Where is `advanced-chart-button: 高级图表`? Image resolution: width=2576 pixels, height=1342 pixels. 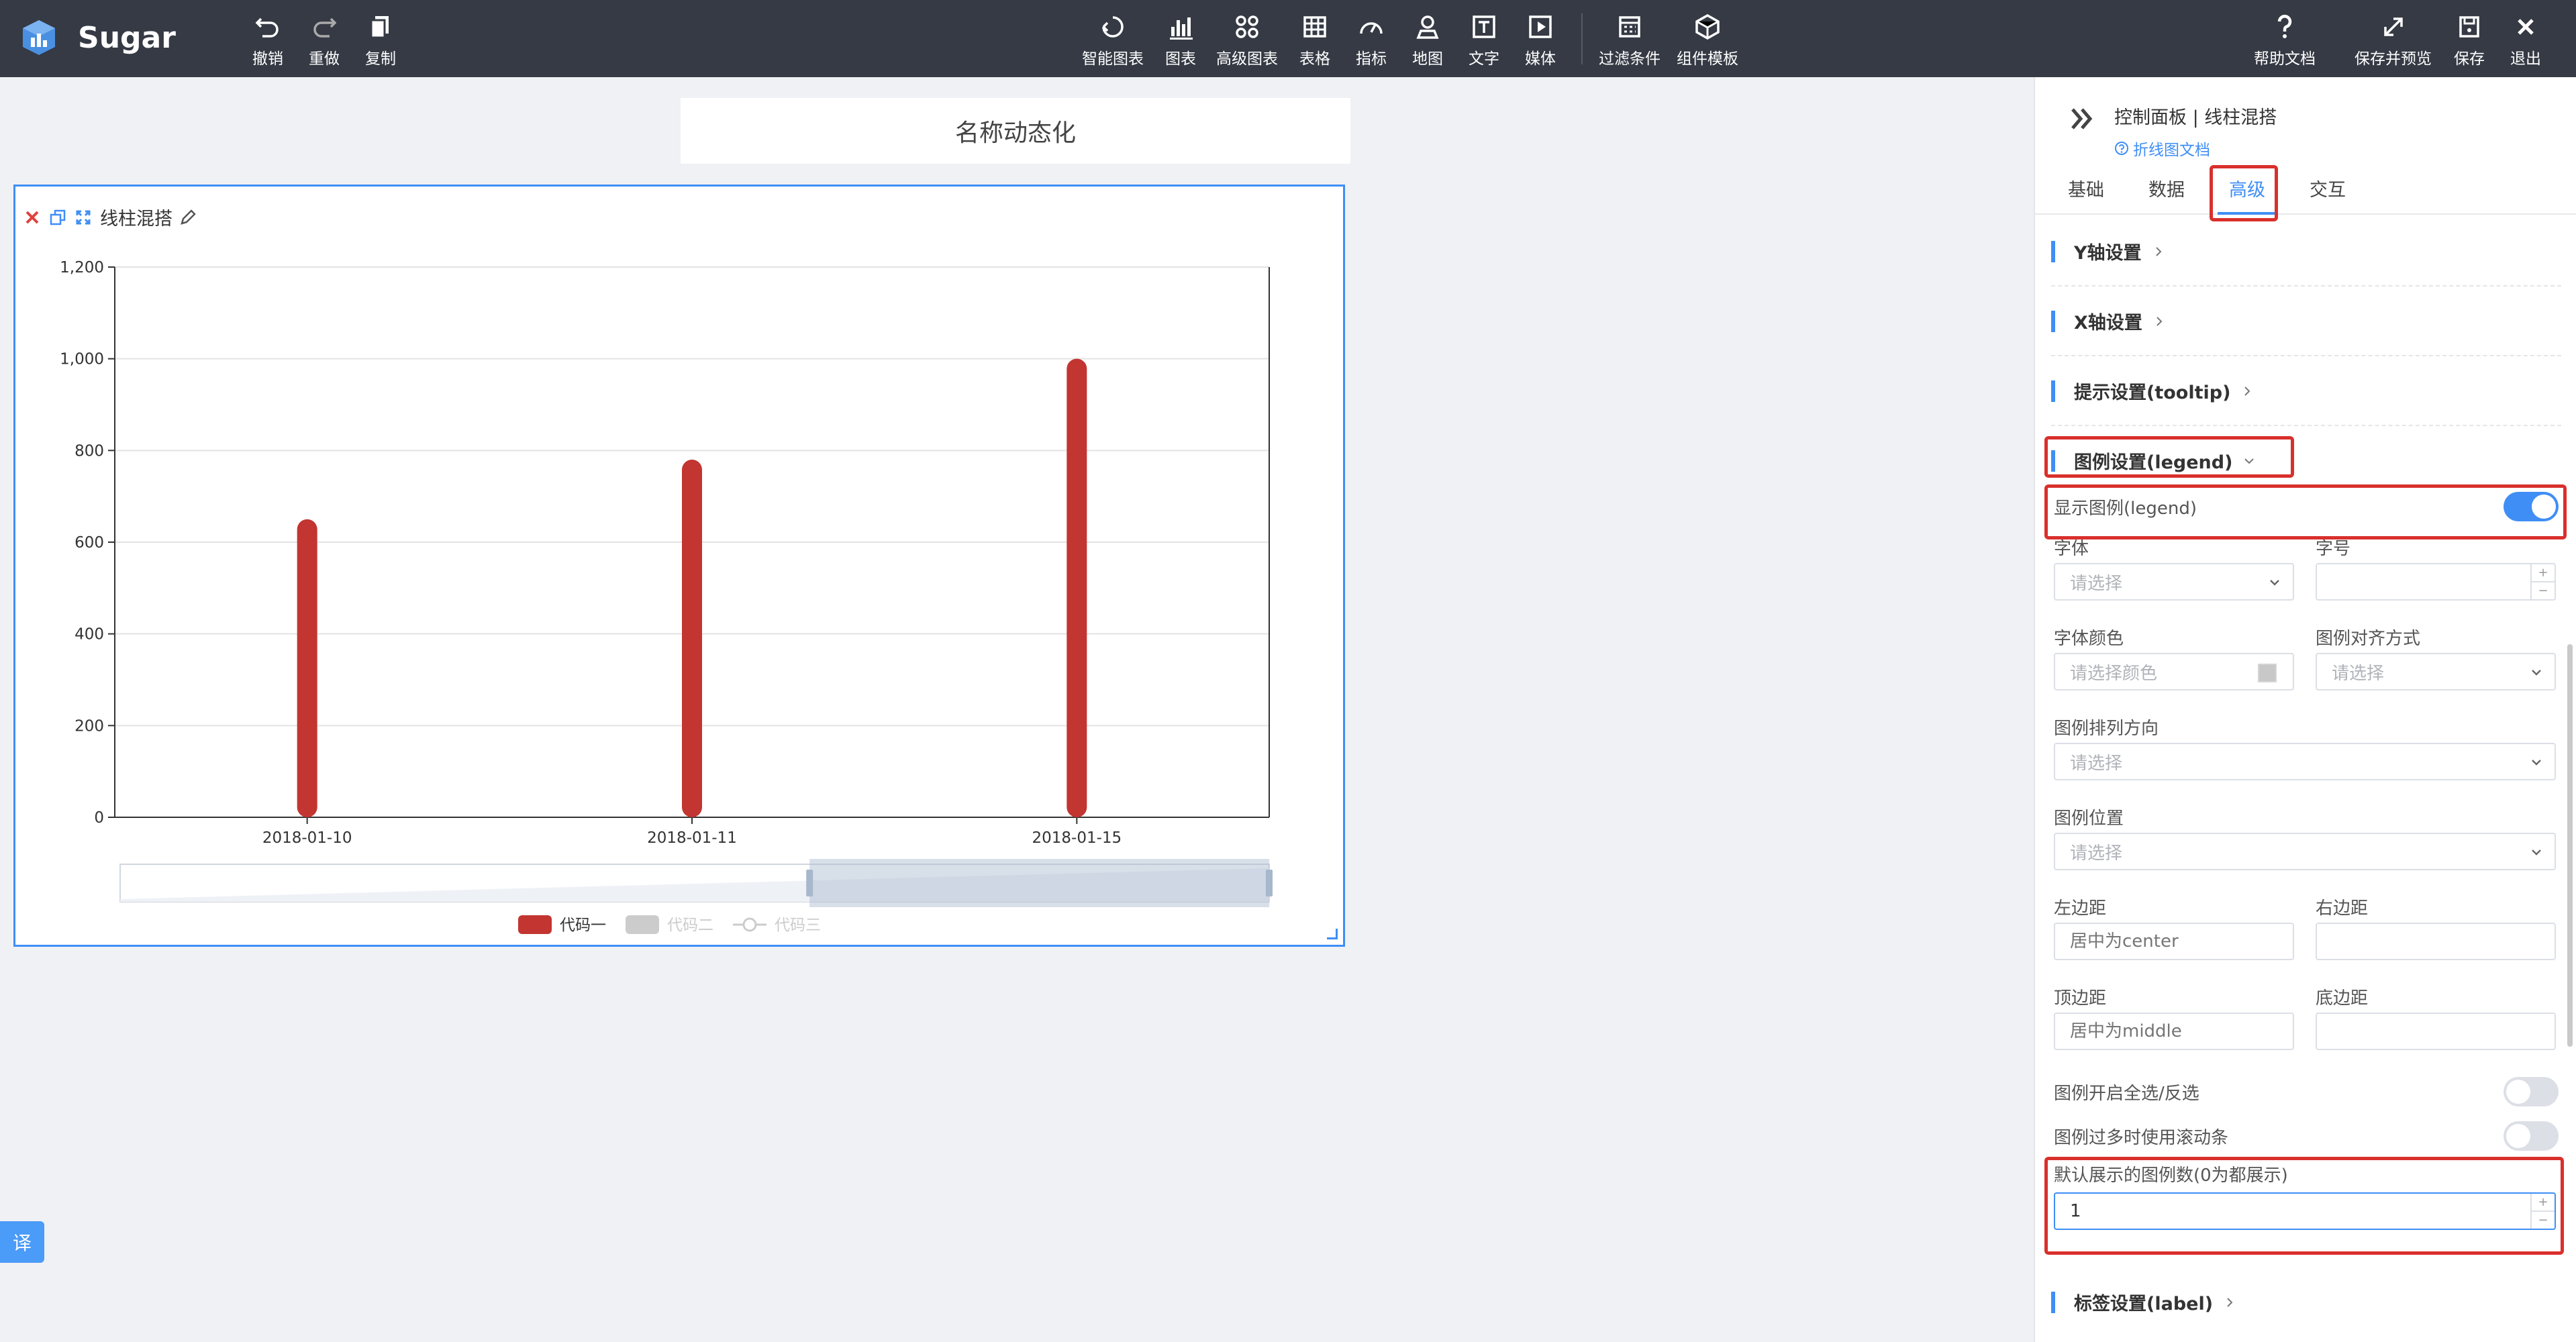
advanced-chart-button: 高级图表 is located at coordinates (1247, 40).